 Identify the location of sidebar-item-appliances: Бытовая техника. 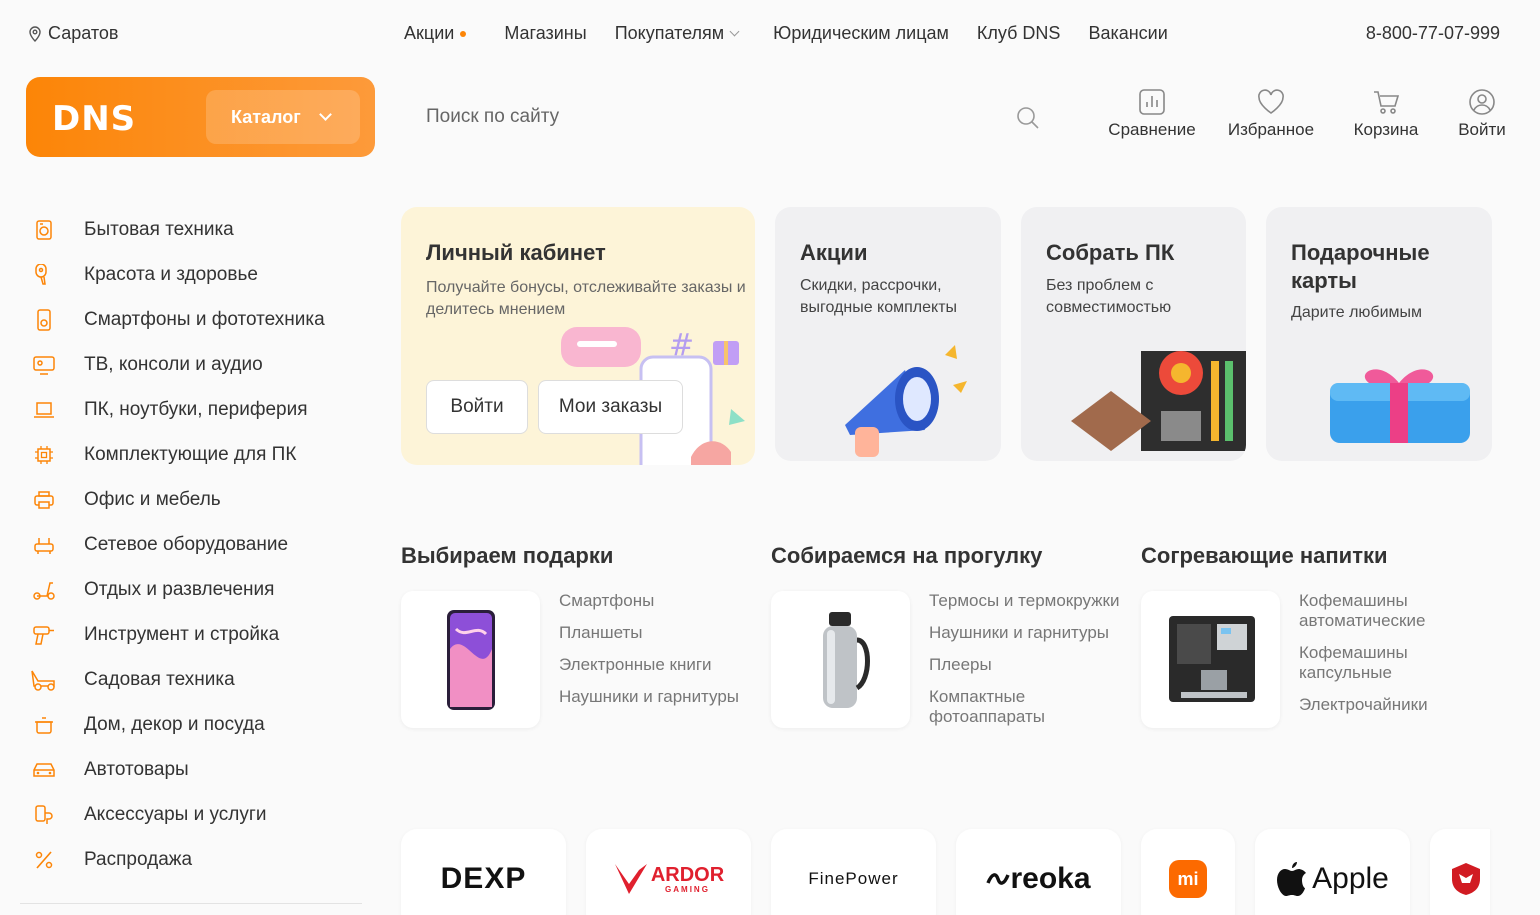
(192, 229).